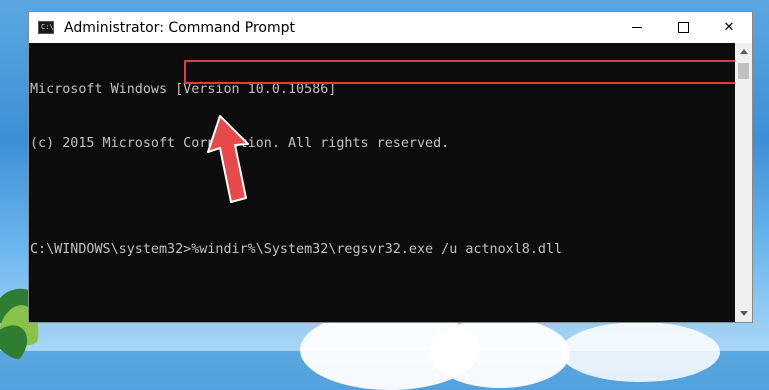 This screenshot has height=390, width=769. What do you see at coordinates (179, 27) in the screenshot?
I see `window-title: Administrator: Command Prompt` at bounding box center [179, 27].